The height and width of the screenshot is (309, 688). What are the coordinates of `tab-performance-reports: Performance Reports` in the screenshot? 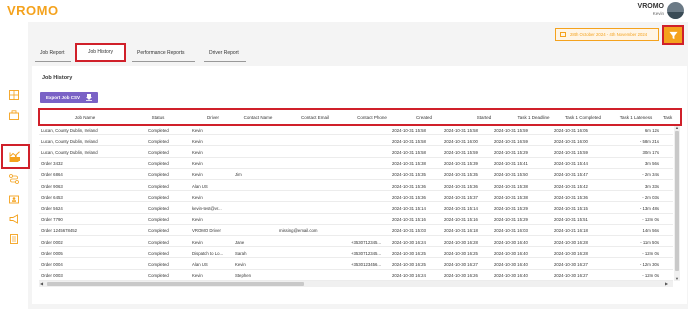 It's located at (161, 53).